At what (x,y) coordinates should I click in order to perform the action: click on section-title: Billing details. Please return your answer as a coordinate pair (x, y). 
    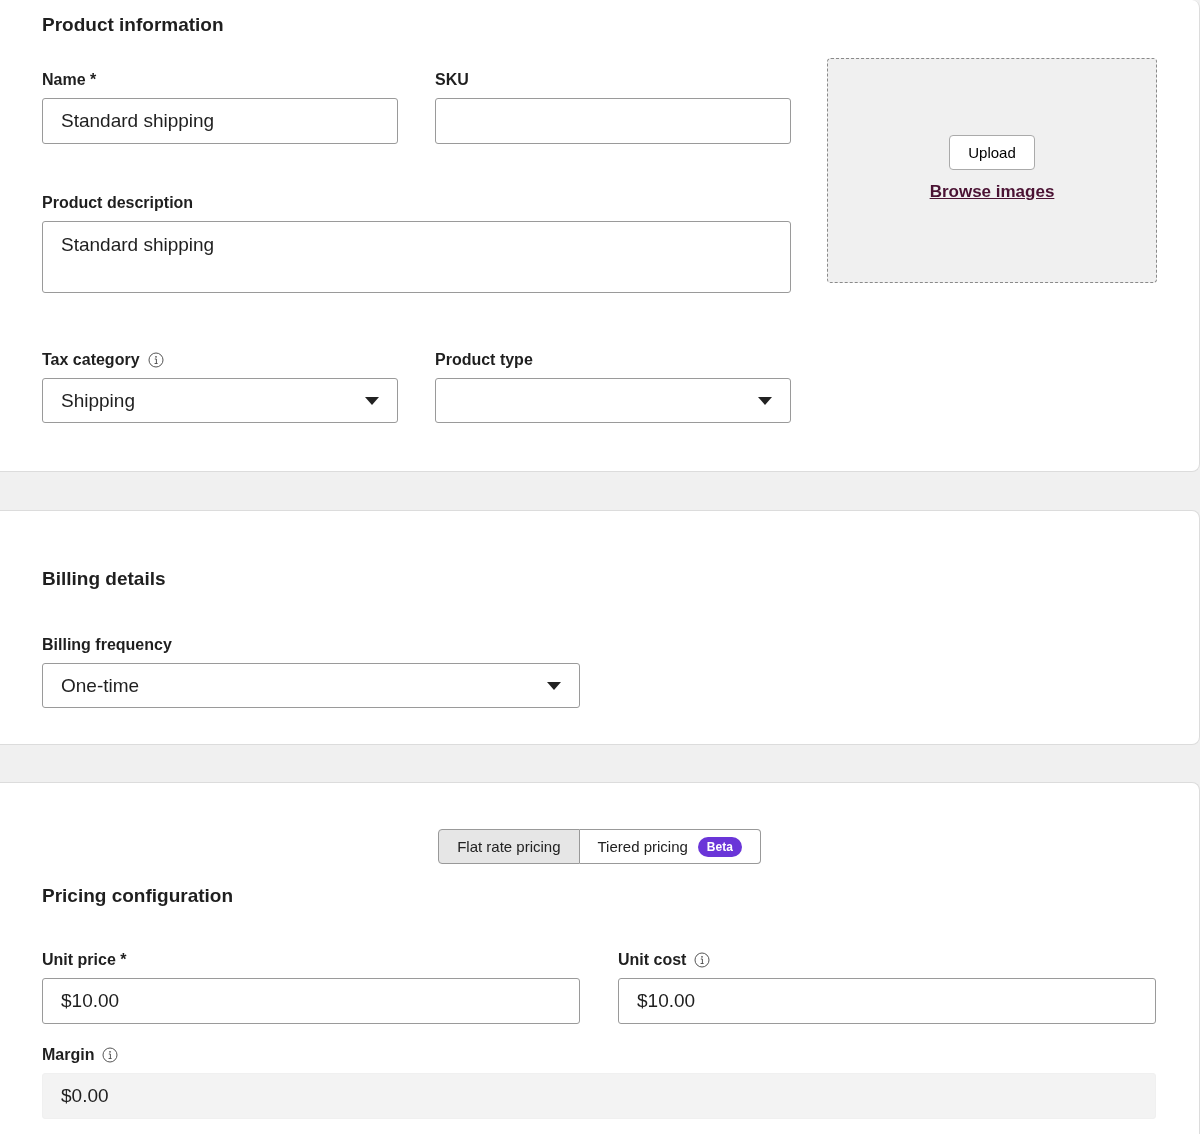
    Looking at the image, I should click on (104, 579).